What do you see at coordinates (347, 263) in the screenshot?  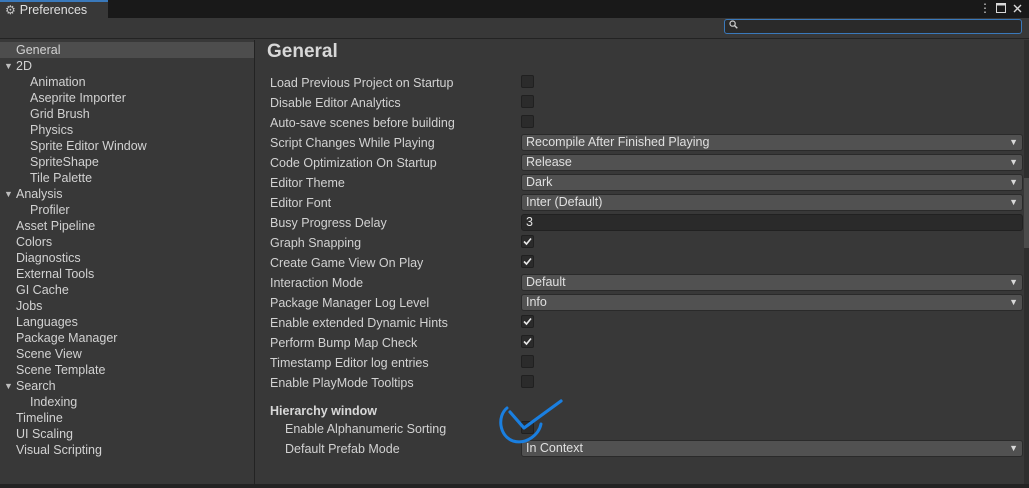 I see `setting-label: Create Game View On Play` at bounding box center [347, 263].